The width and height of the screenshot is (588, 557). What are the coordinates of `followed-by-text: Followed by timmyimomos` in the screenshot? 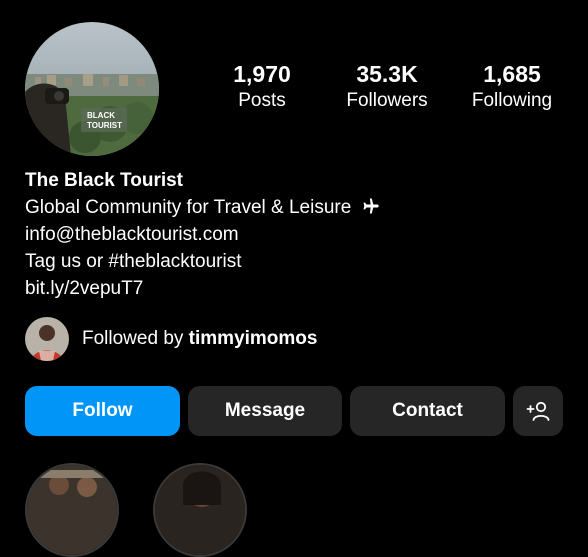 It's located at (199, 339).